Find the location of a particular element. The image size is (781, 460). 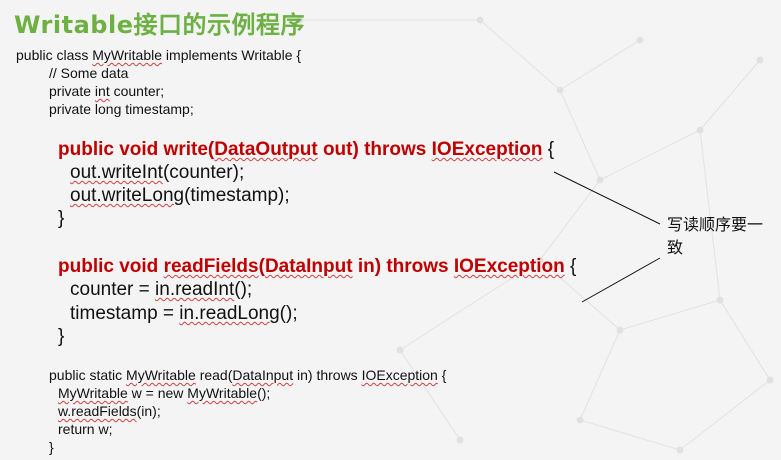

read-sig-exception: IOException is located at coordinates (509, 266).